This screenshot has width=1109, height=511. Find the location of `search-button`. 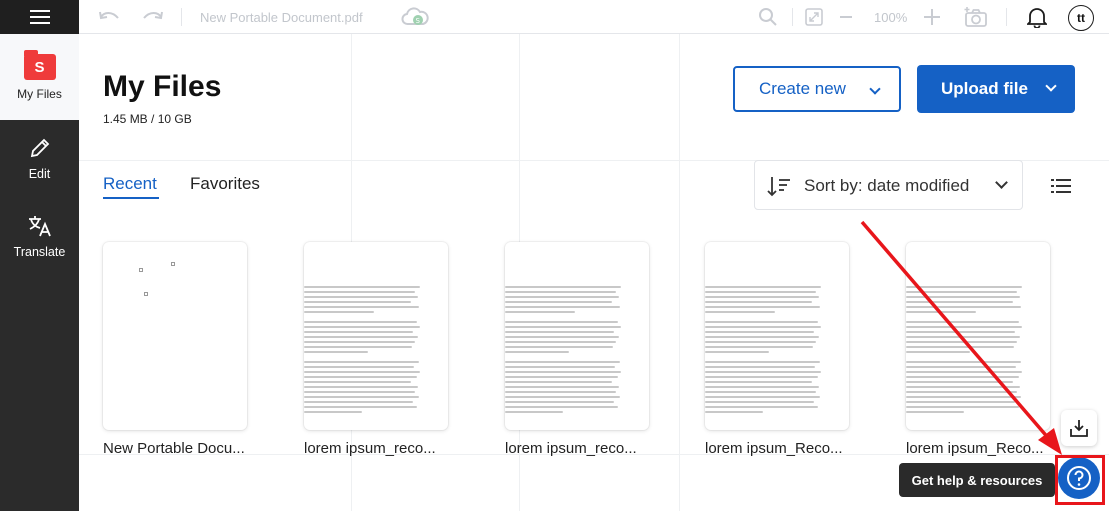

search-button is located at coordinates (768, 17).